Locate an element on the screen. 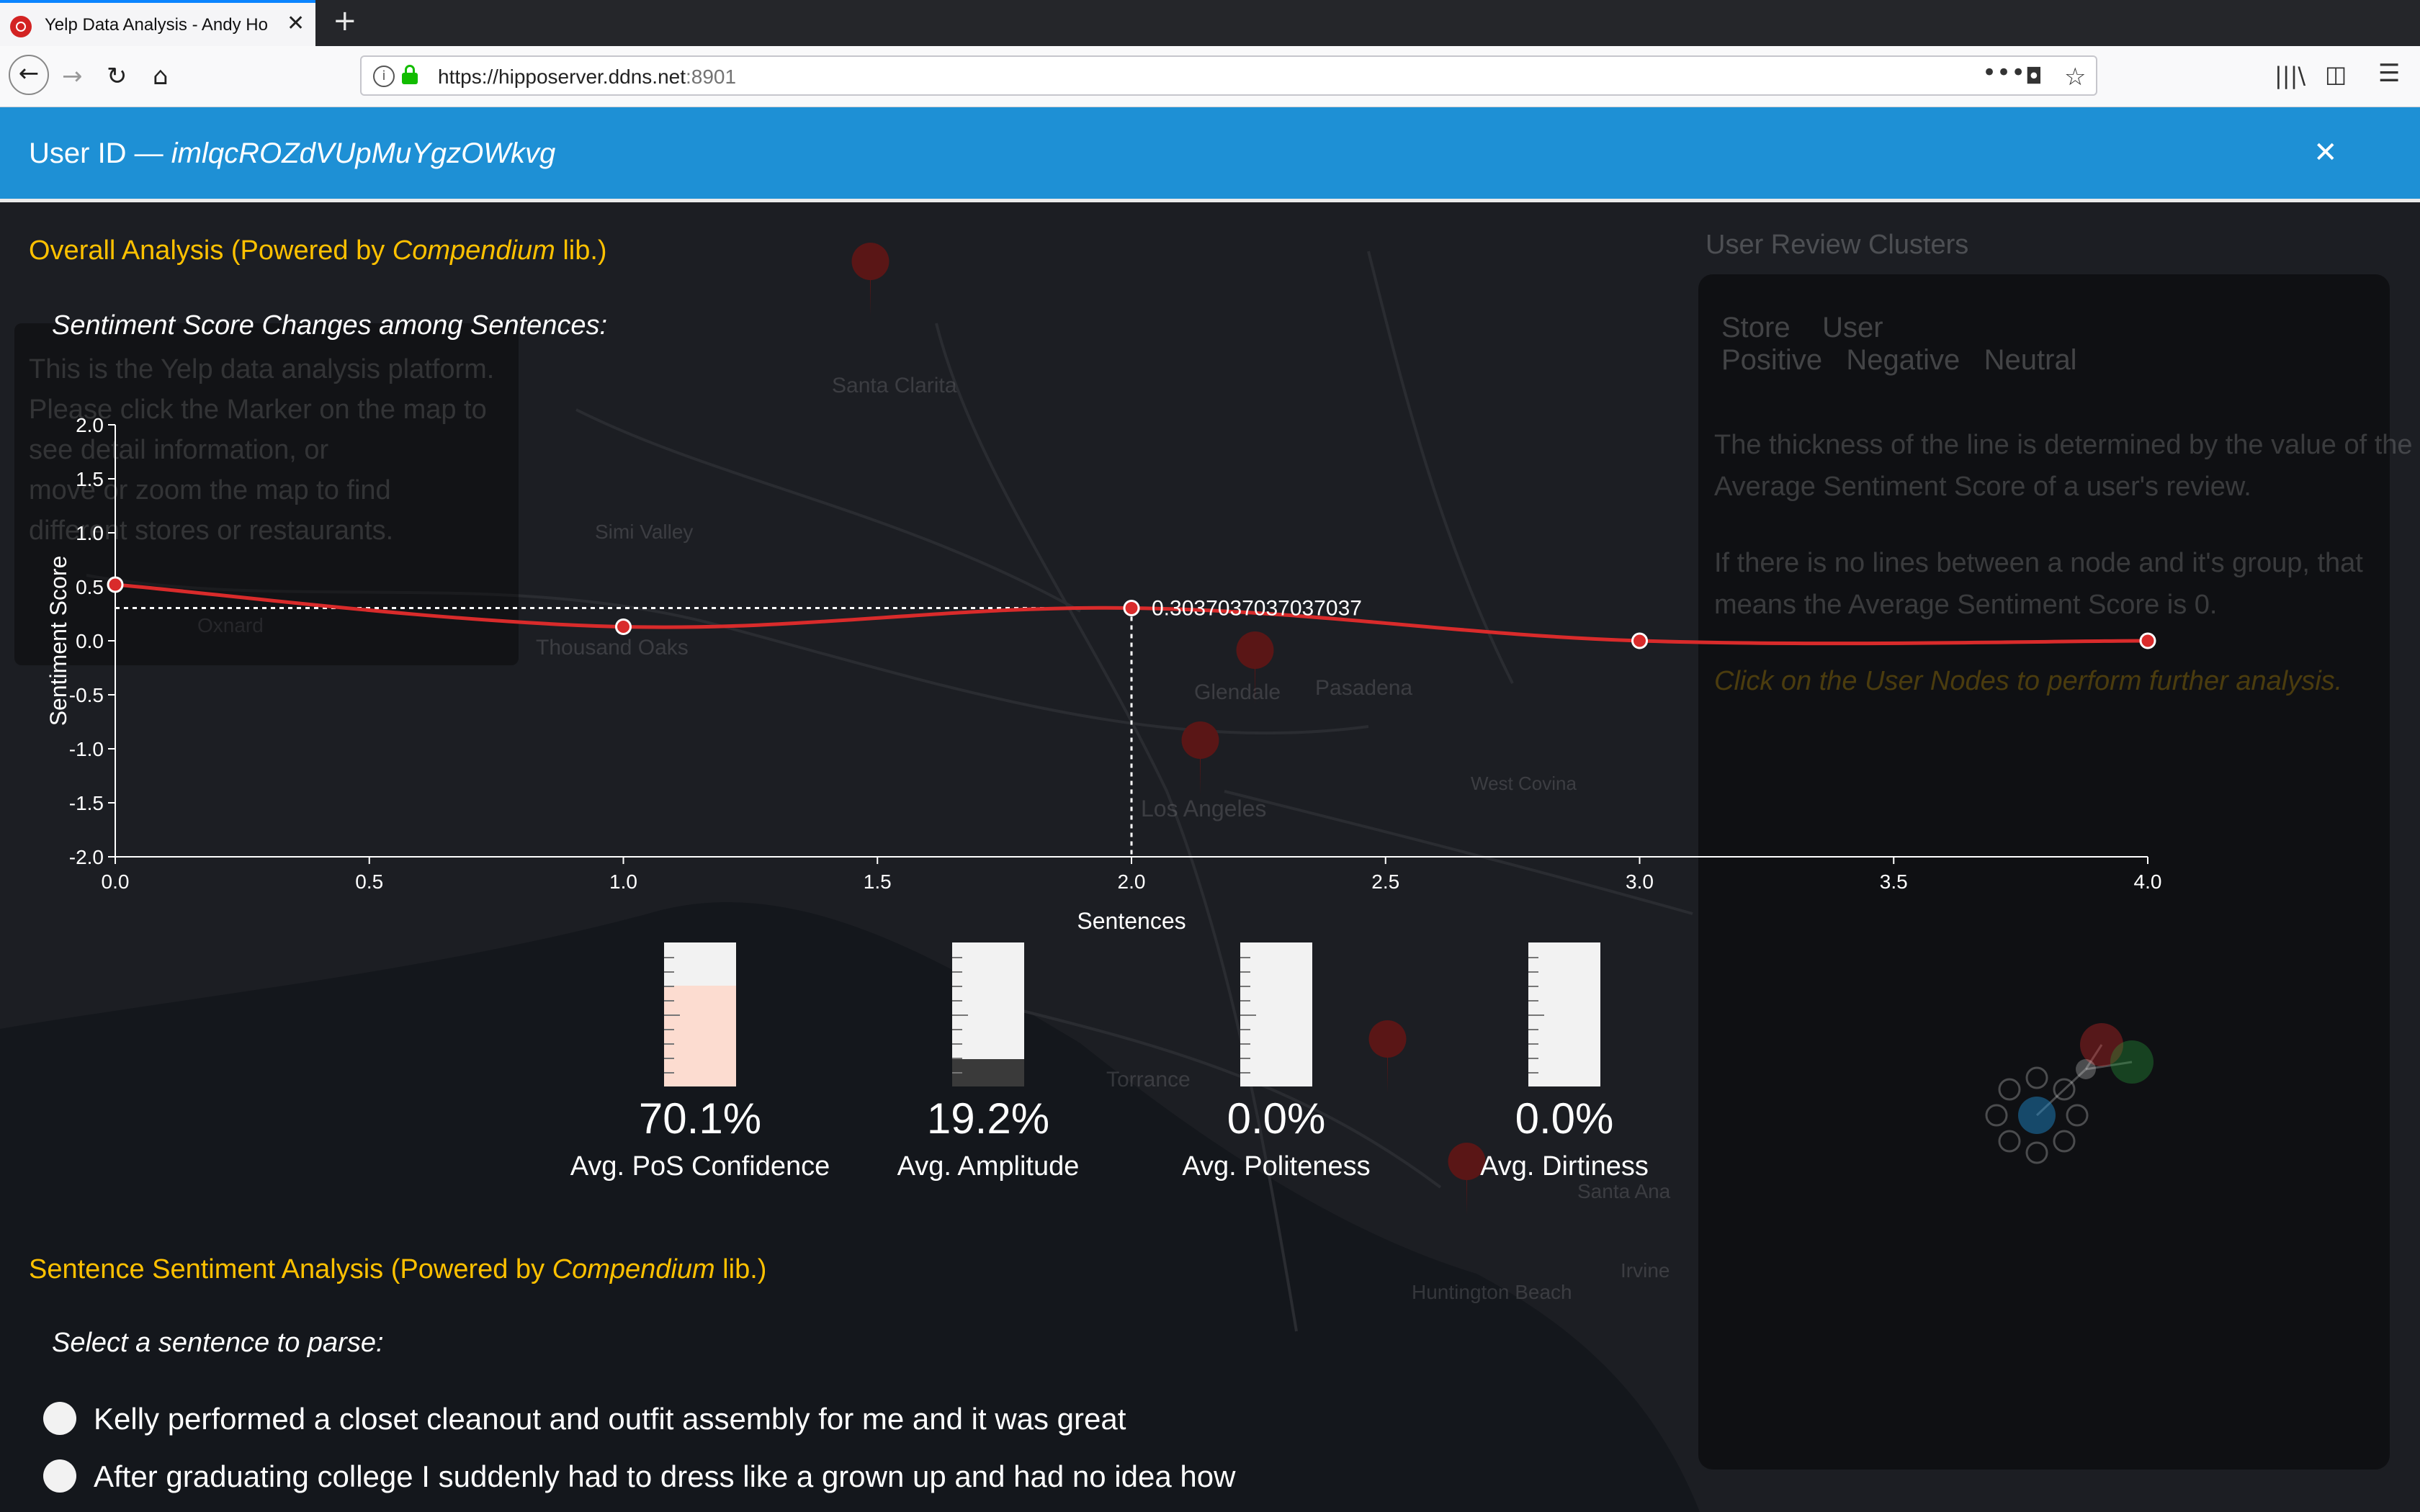  gauge-label: Avg. Politeness is located at coordinates (1276, 1166).